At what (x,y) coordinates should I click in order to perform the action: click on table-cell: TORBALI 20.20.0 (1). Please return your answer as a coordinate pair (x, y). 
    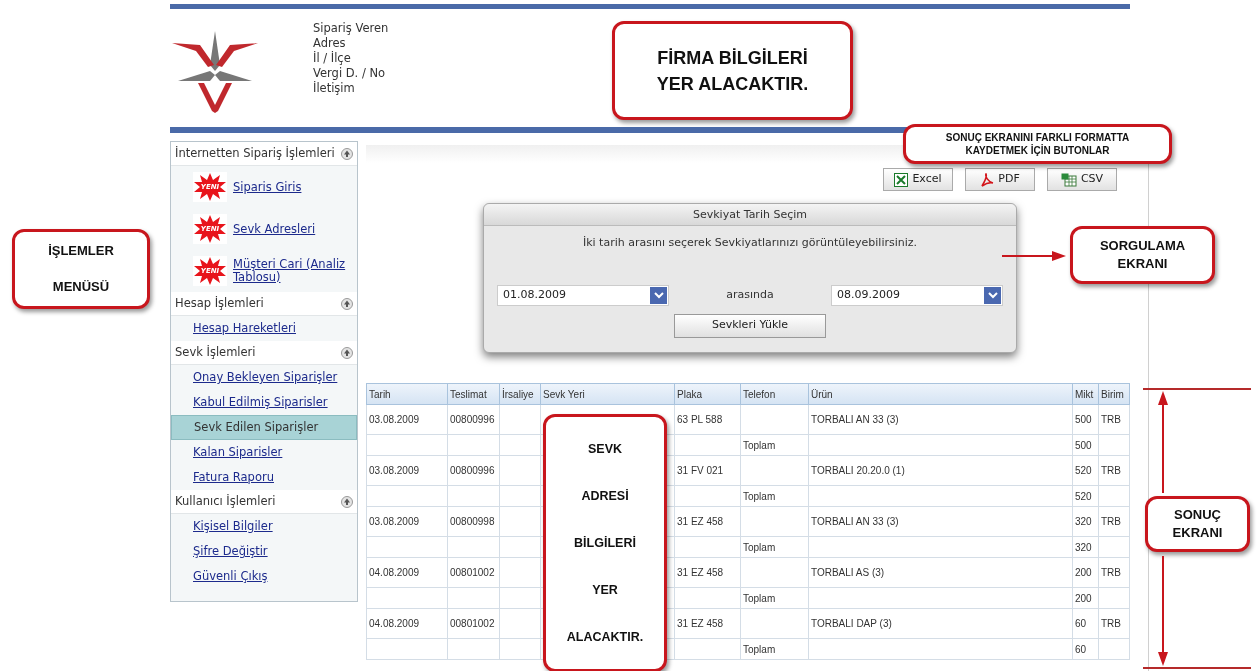
    Looking at the image, I should click on (858, 470).